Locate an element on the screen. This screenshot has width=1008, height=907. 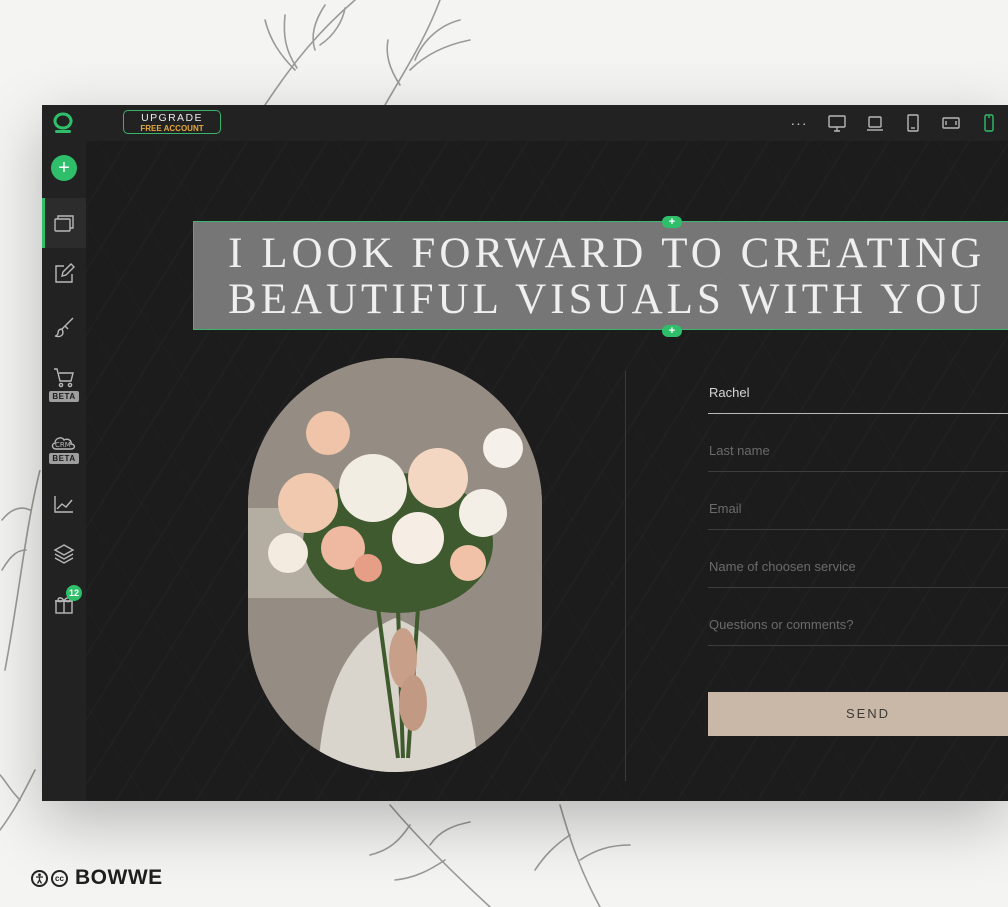
brand-name: BOWWE is located at coordinates (119, 877).